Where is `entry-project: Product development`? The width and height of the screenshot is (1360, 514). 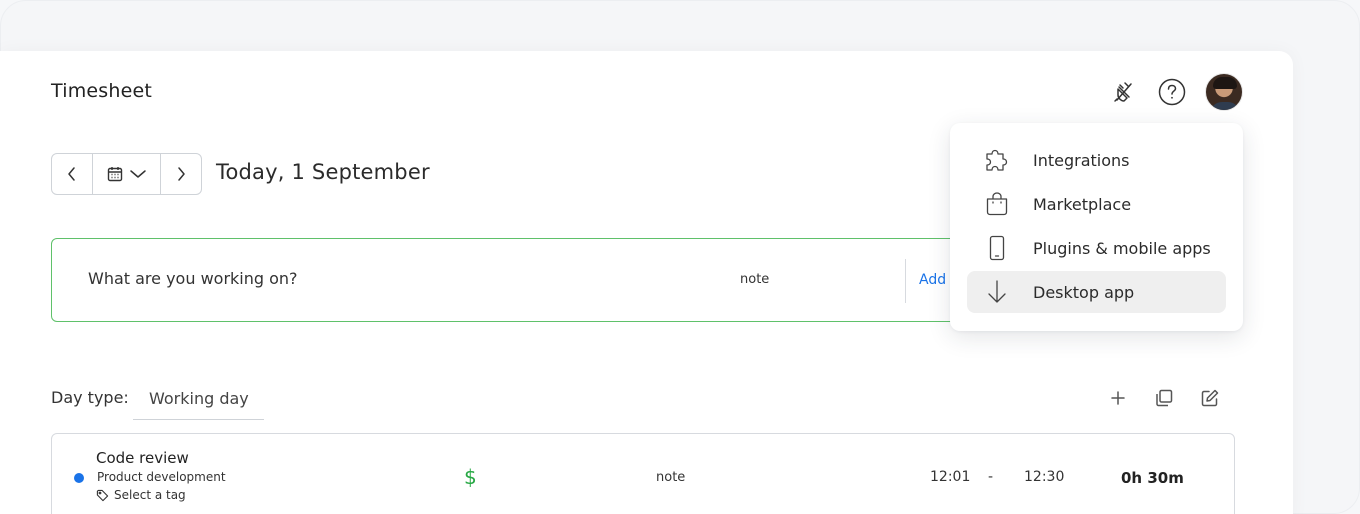 entry-project: Product development is located at coordinates (161, 477).